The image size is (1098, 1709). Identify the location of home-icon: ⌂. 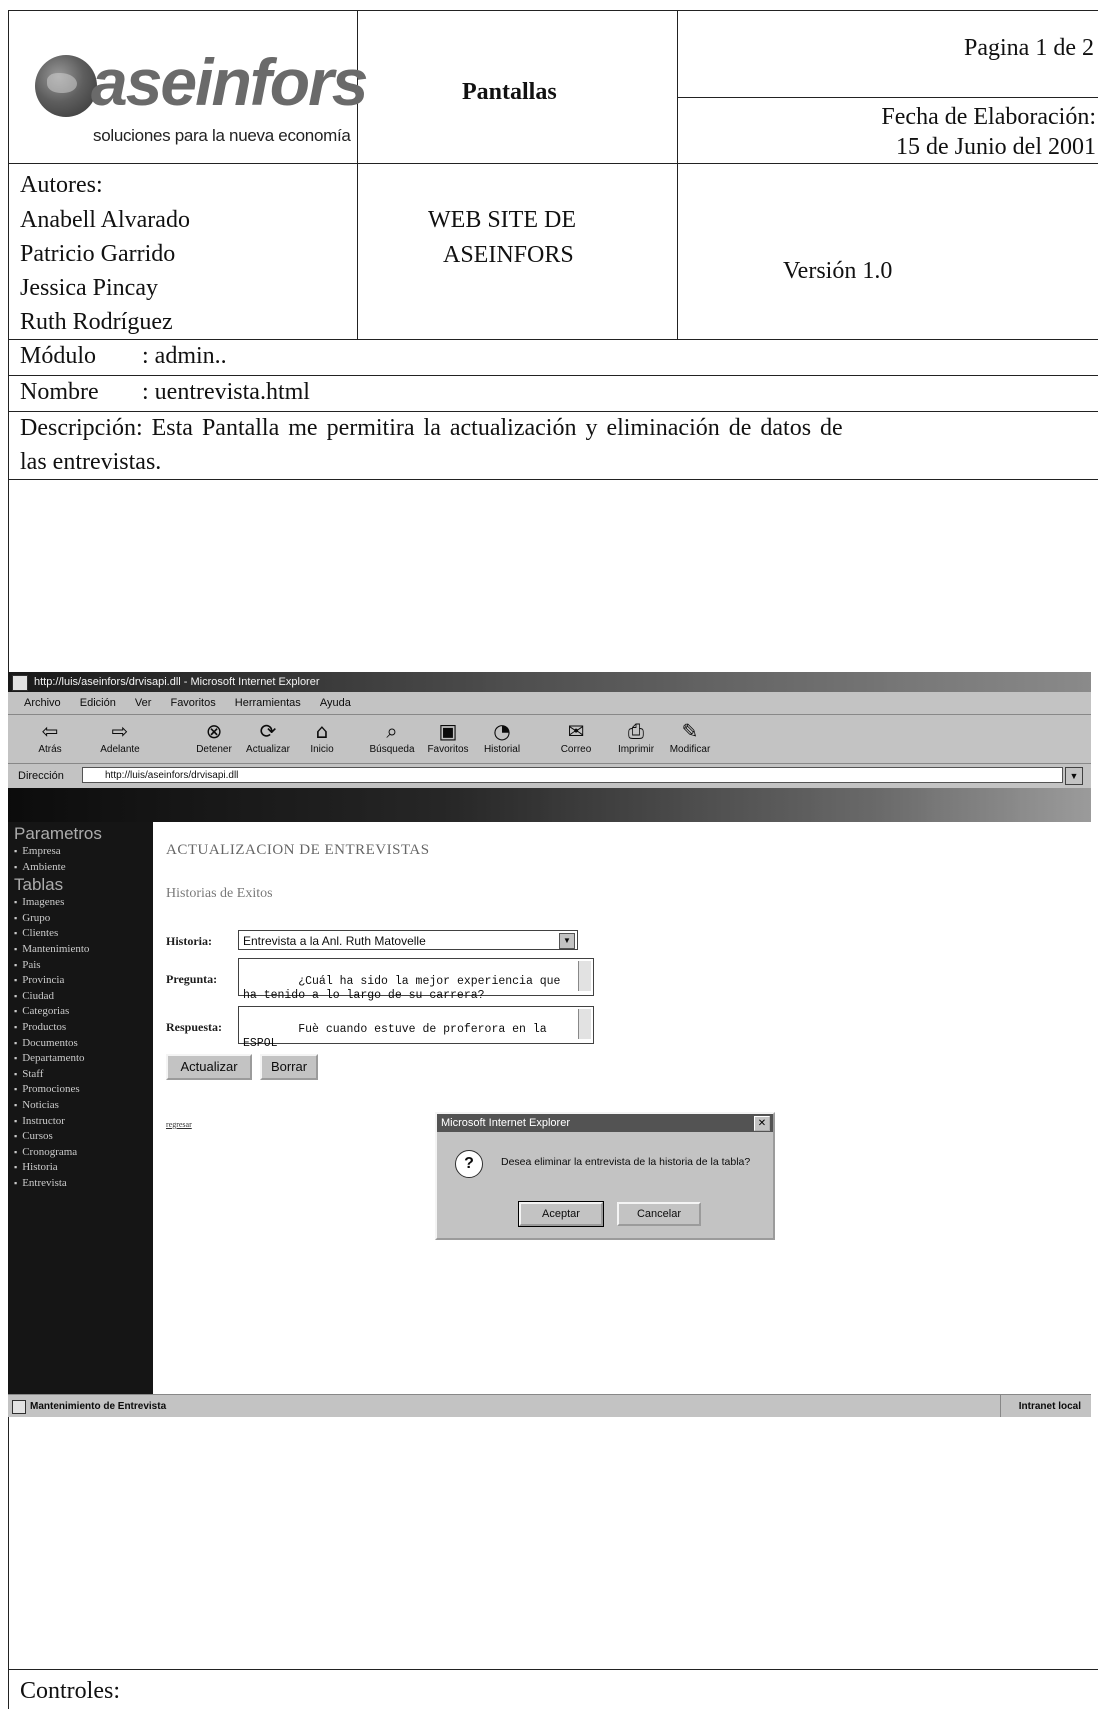
(322, 731).